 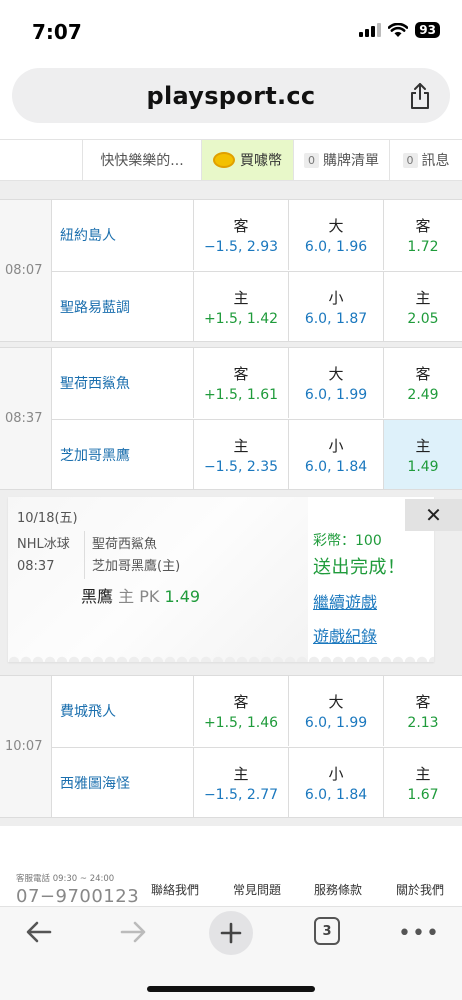 What do you see at coordinates (241, 306) in the screenshot?
I see `spread-odds-cell: 主 +1.5, 1.42` at bounding box center [241, 306].